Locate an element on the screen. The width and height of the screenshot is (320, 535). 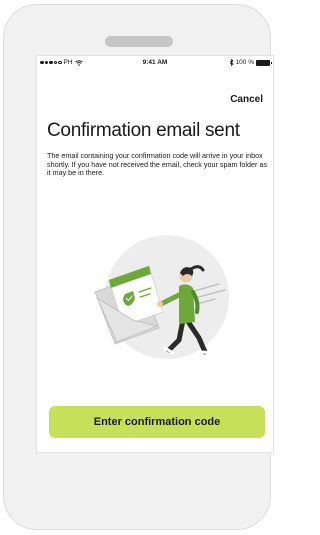
cancel-button: Cancel is located at coordinates (246, 99).